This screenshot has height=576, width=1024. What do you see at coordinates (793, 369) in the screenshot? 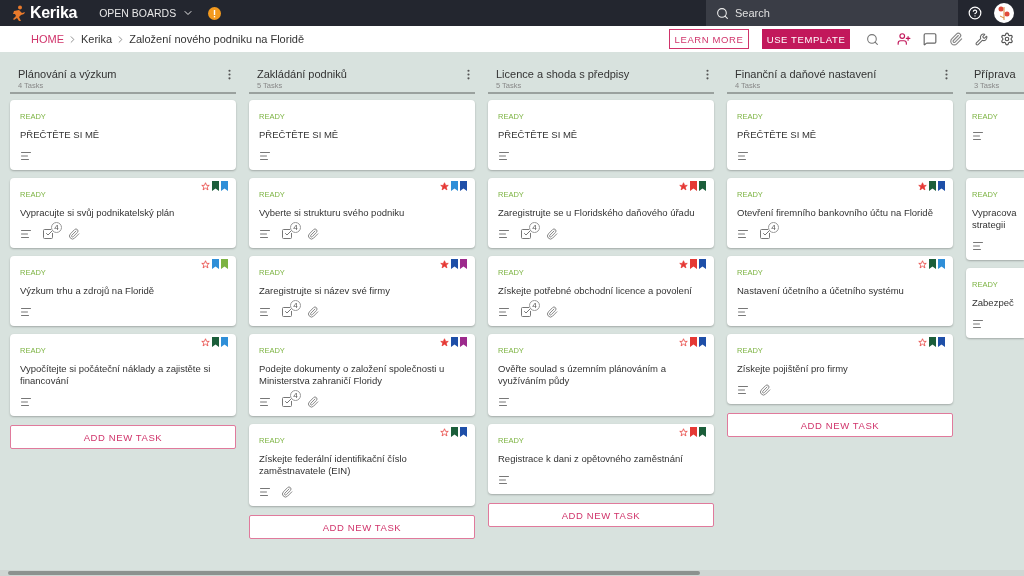
I see `task-title: Získejte pojištění pro firmy` at bounding box center [793, 369].